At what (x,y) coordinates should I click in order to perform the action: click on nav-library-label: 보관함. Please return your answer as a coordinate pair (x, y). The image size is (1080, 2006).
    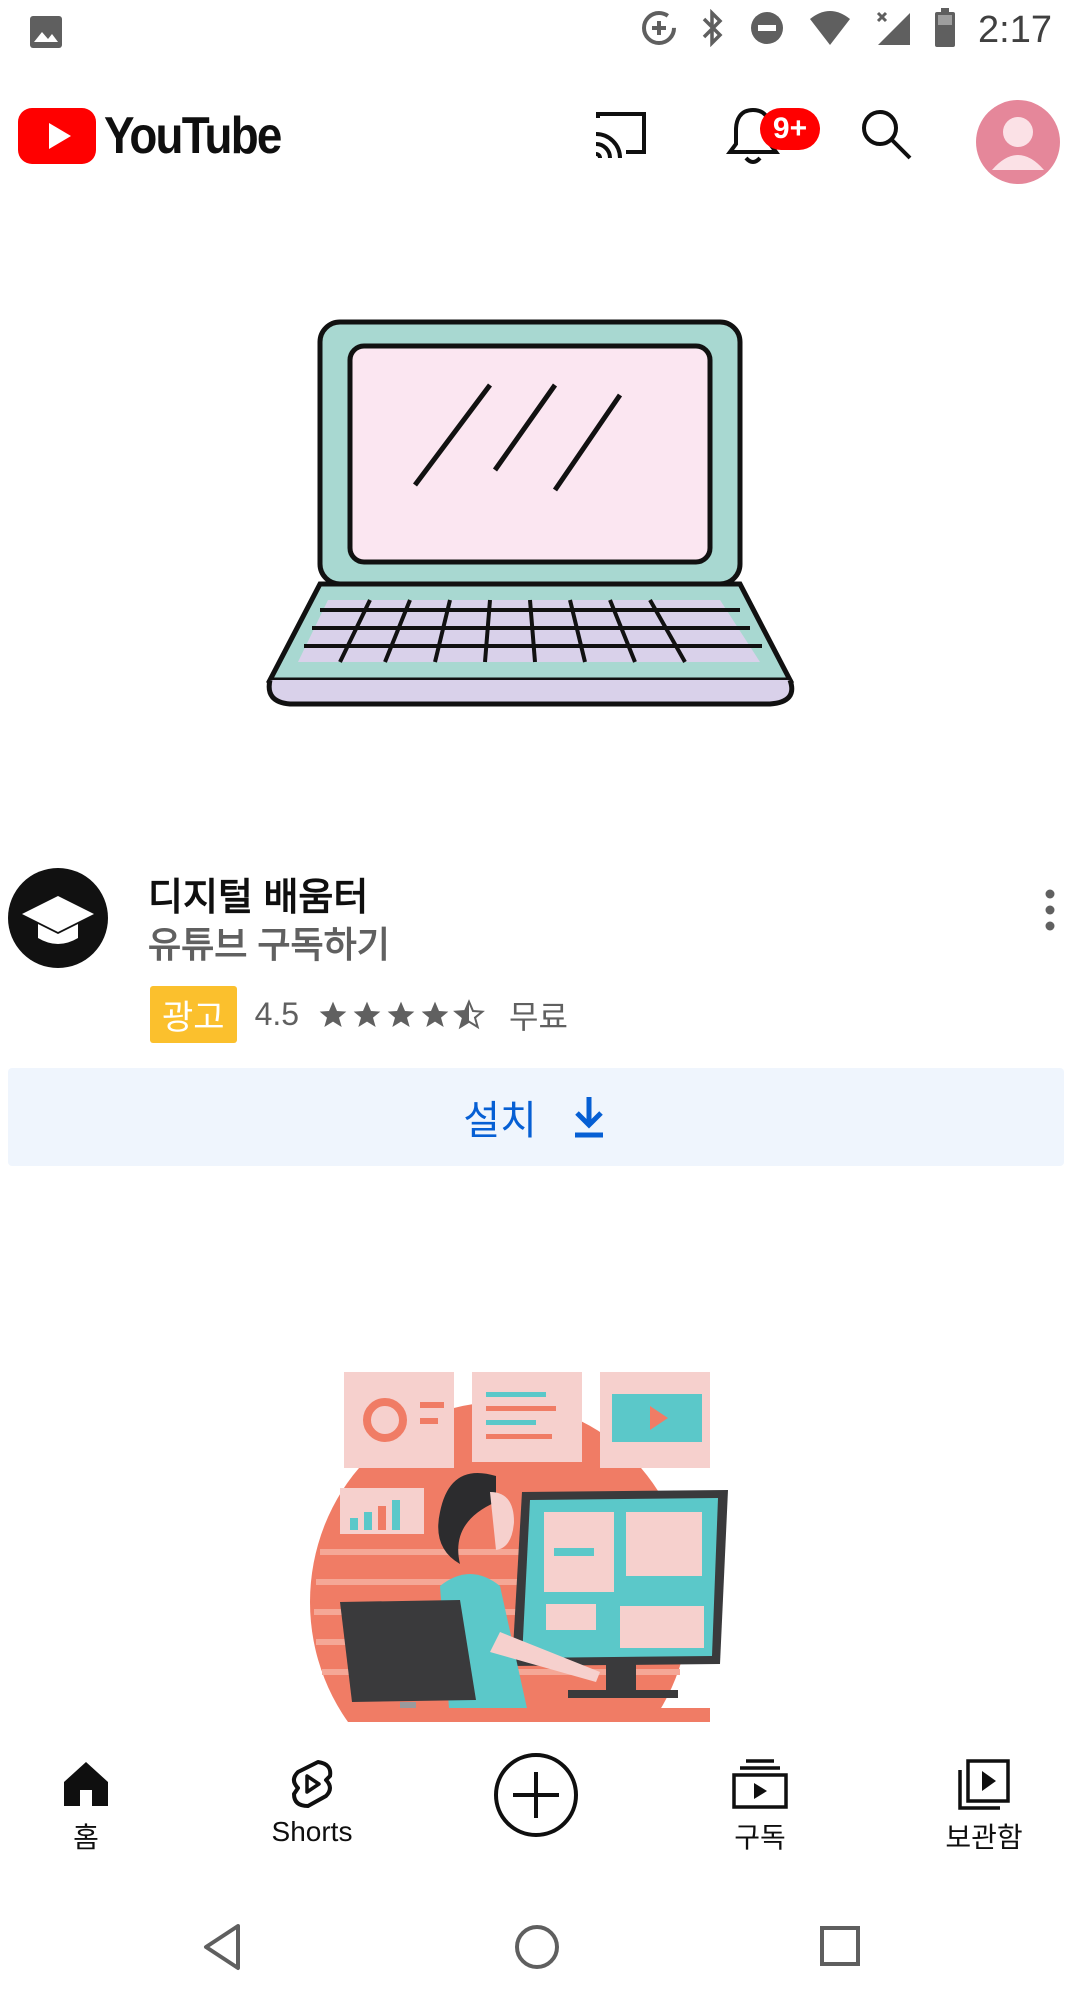
    Looking at the image, I should click on (984, 1837).